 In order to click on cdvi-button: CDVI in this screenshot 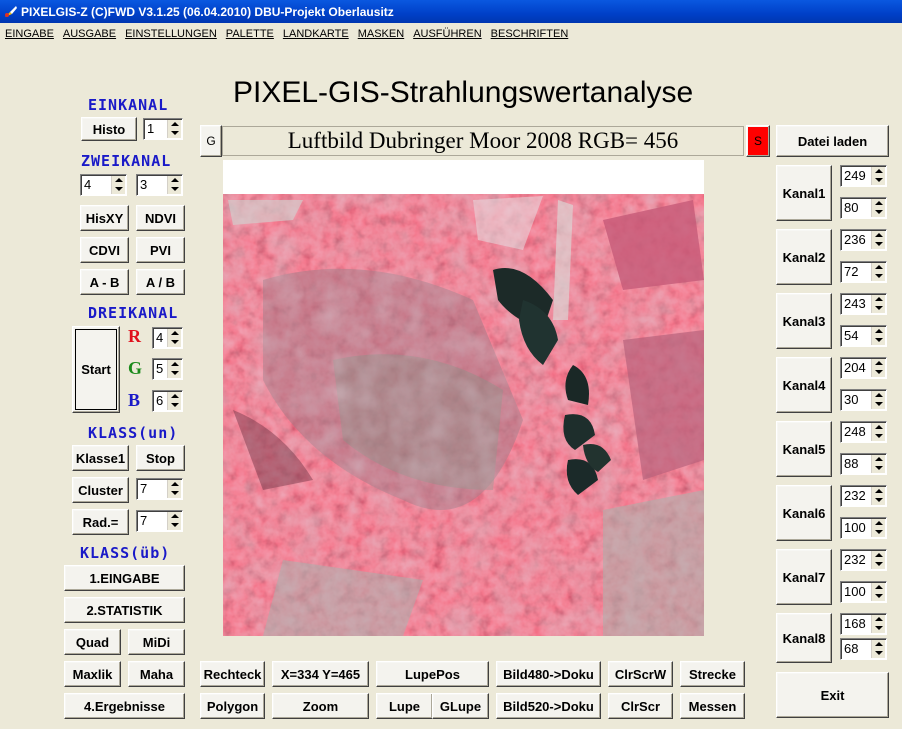, I will do `click(104, 250)`.